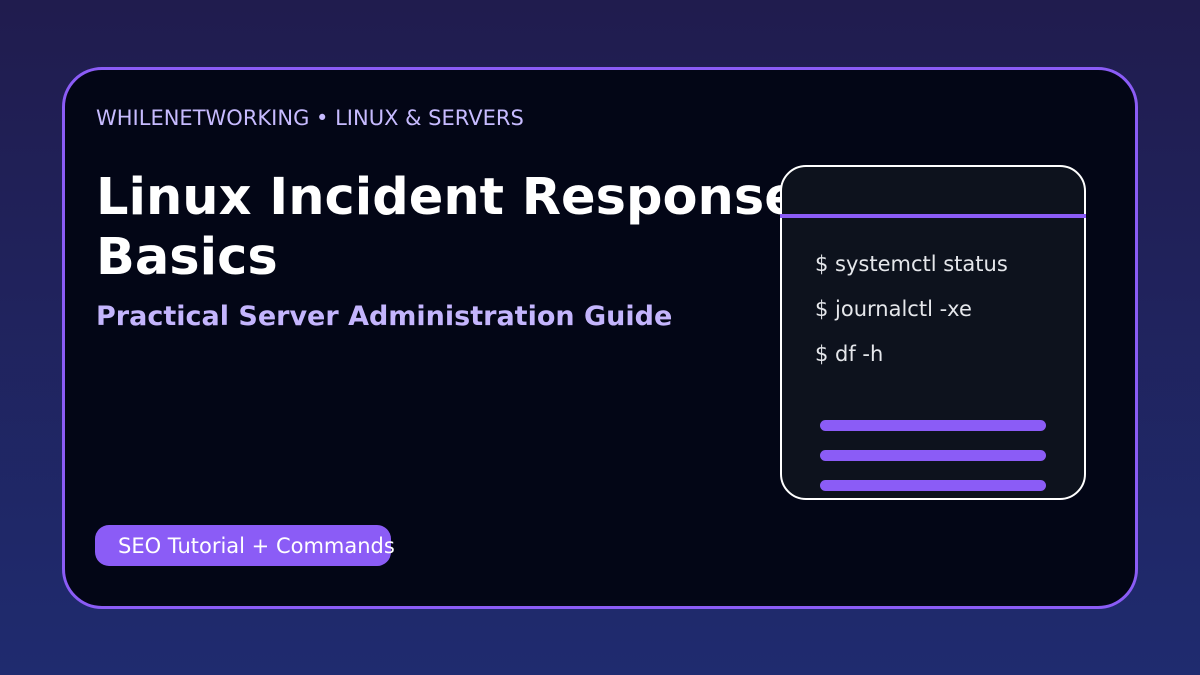 This screenshot has height=675, width=1200. Describe the element at coordinates (933, 216) in the screenshot. I see `terminal-title-divider` at that location.